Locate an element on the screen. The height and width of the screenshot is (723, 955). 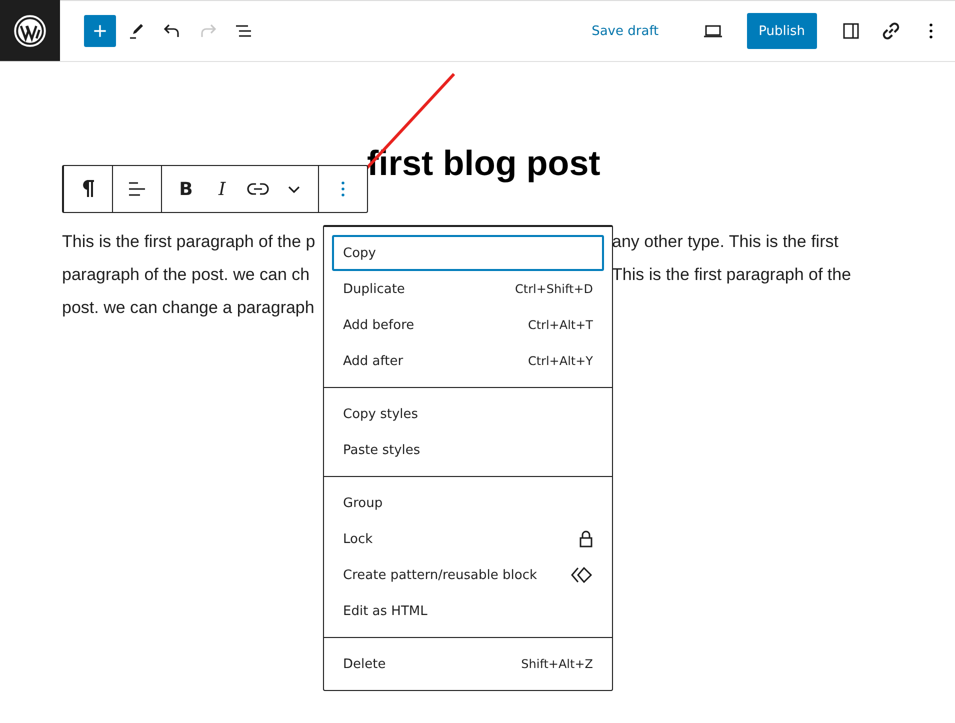
site-logo is located at coordinates (30, 31).